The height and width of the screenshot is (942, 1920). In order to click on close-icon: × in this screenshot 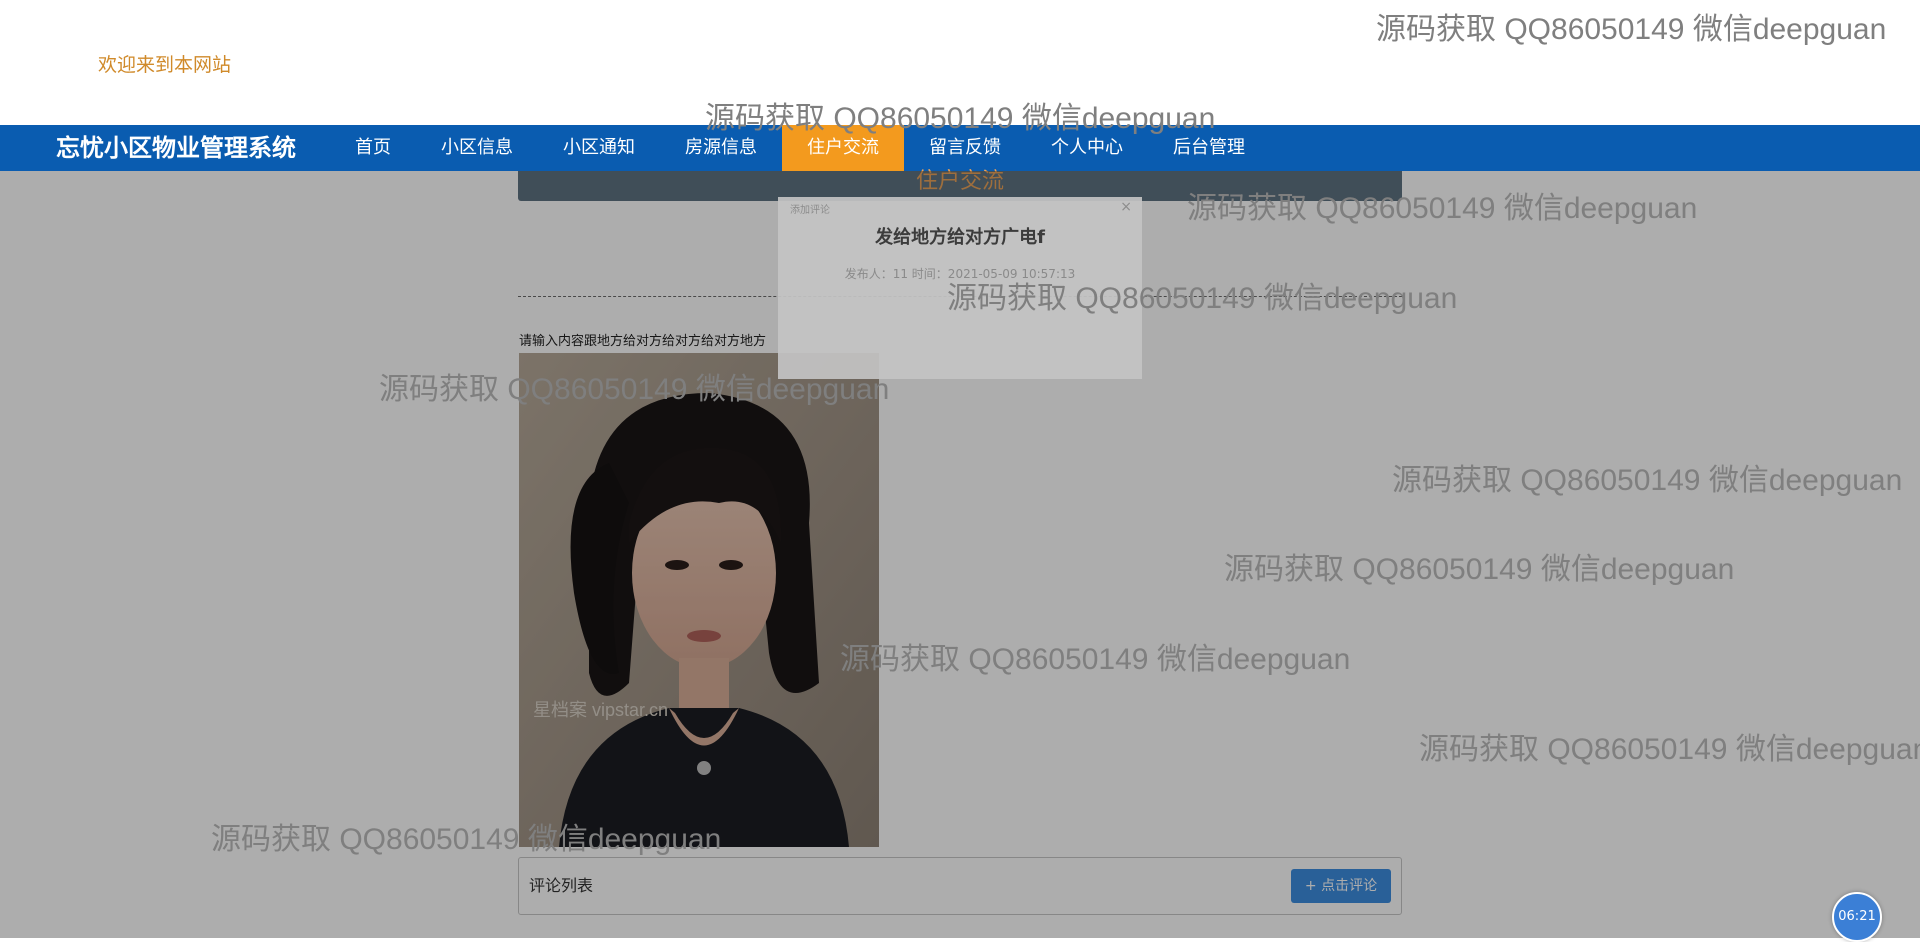, I will do `click(1126, 207)`.